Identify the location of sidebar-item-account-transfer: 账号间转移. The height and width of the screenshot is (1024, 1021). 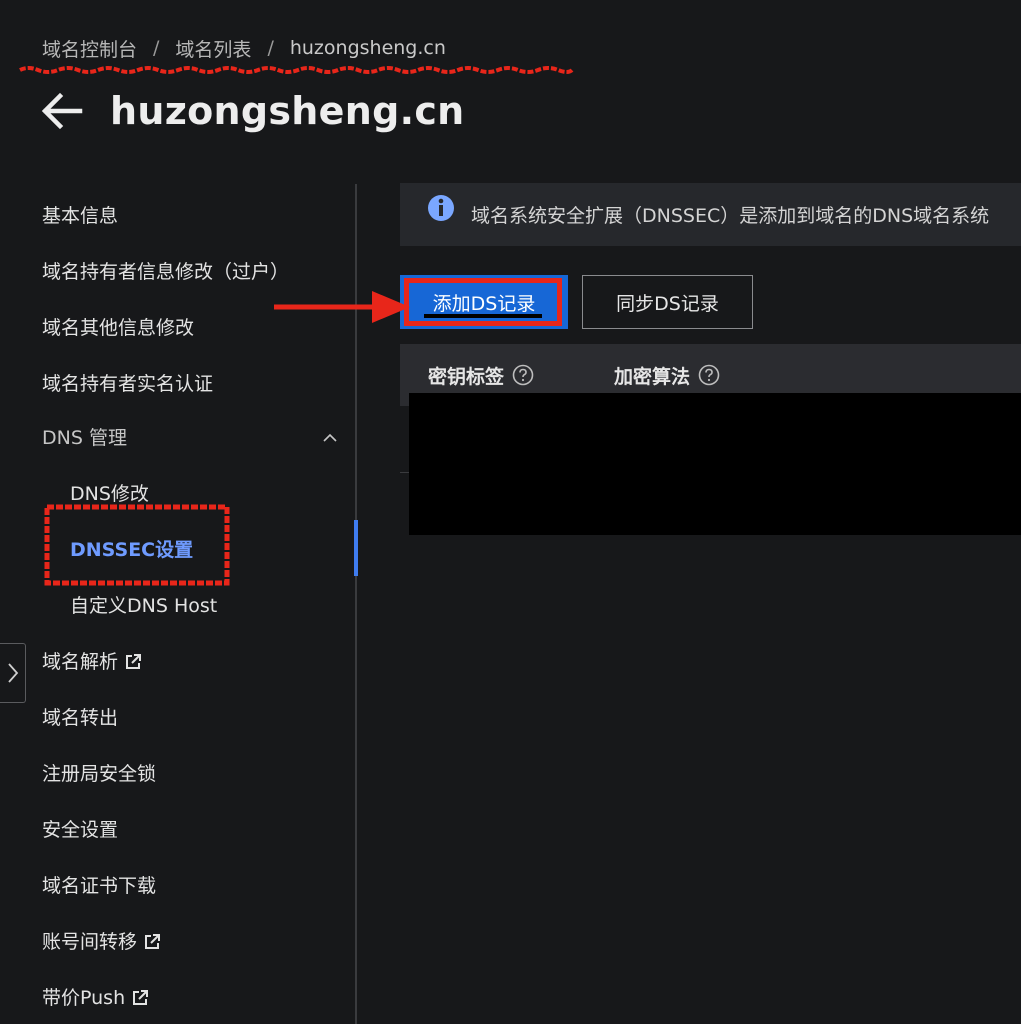
(101, 942).